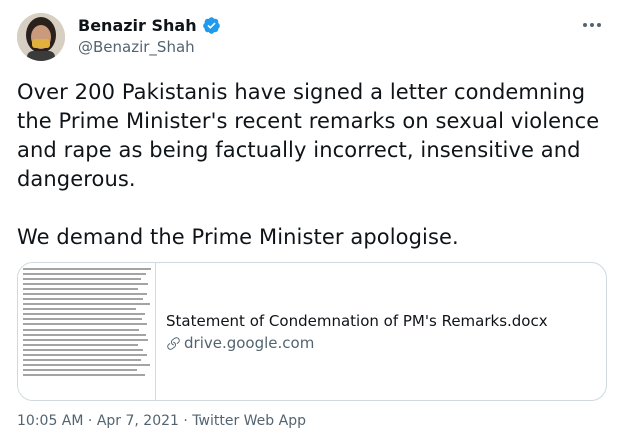  I want to click on display-name: Benazir Shah, so click(137, 25).